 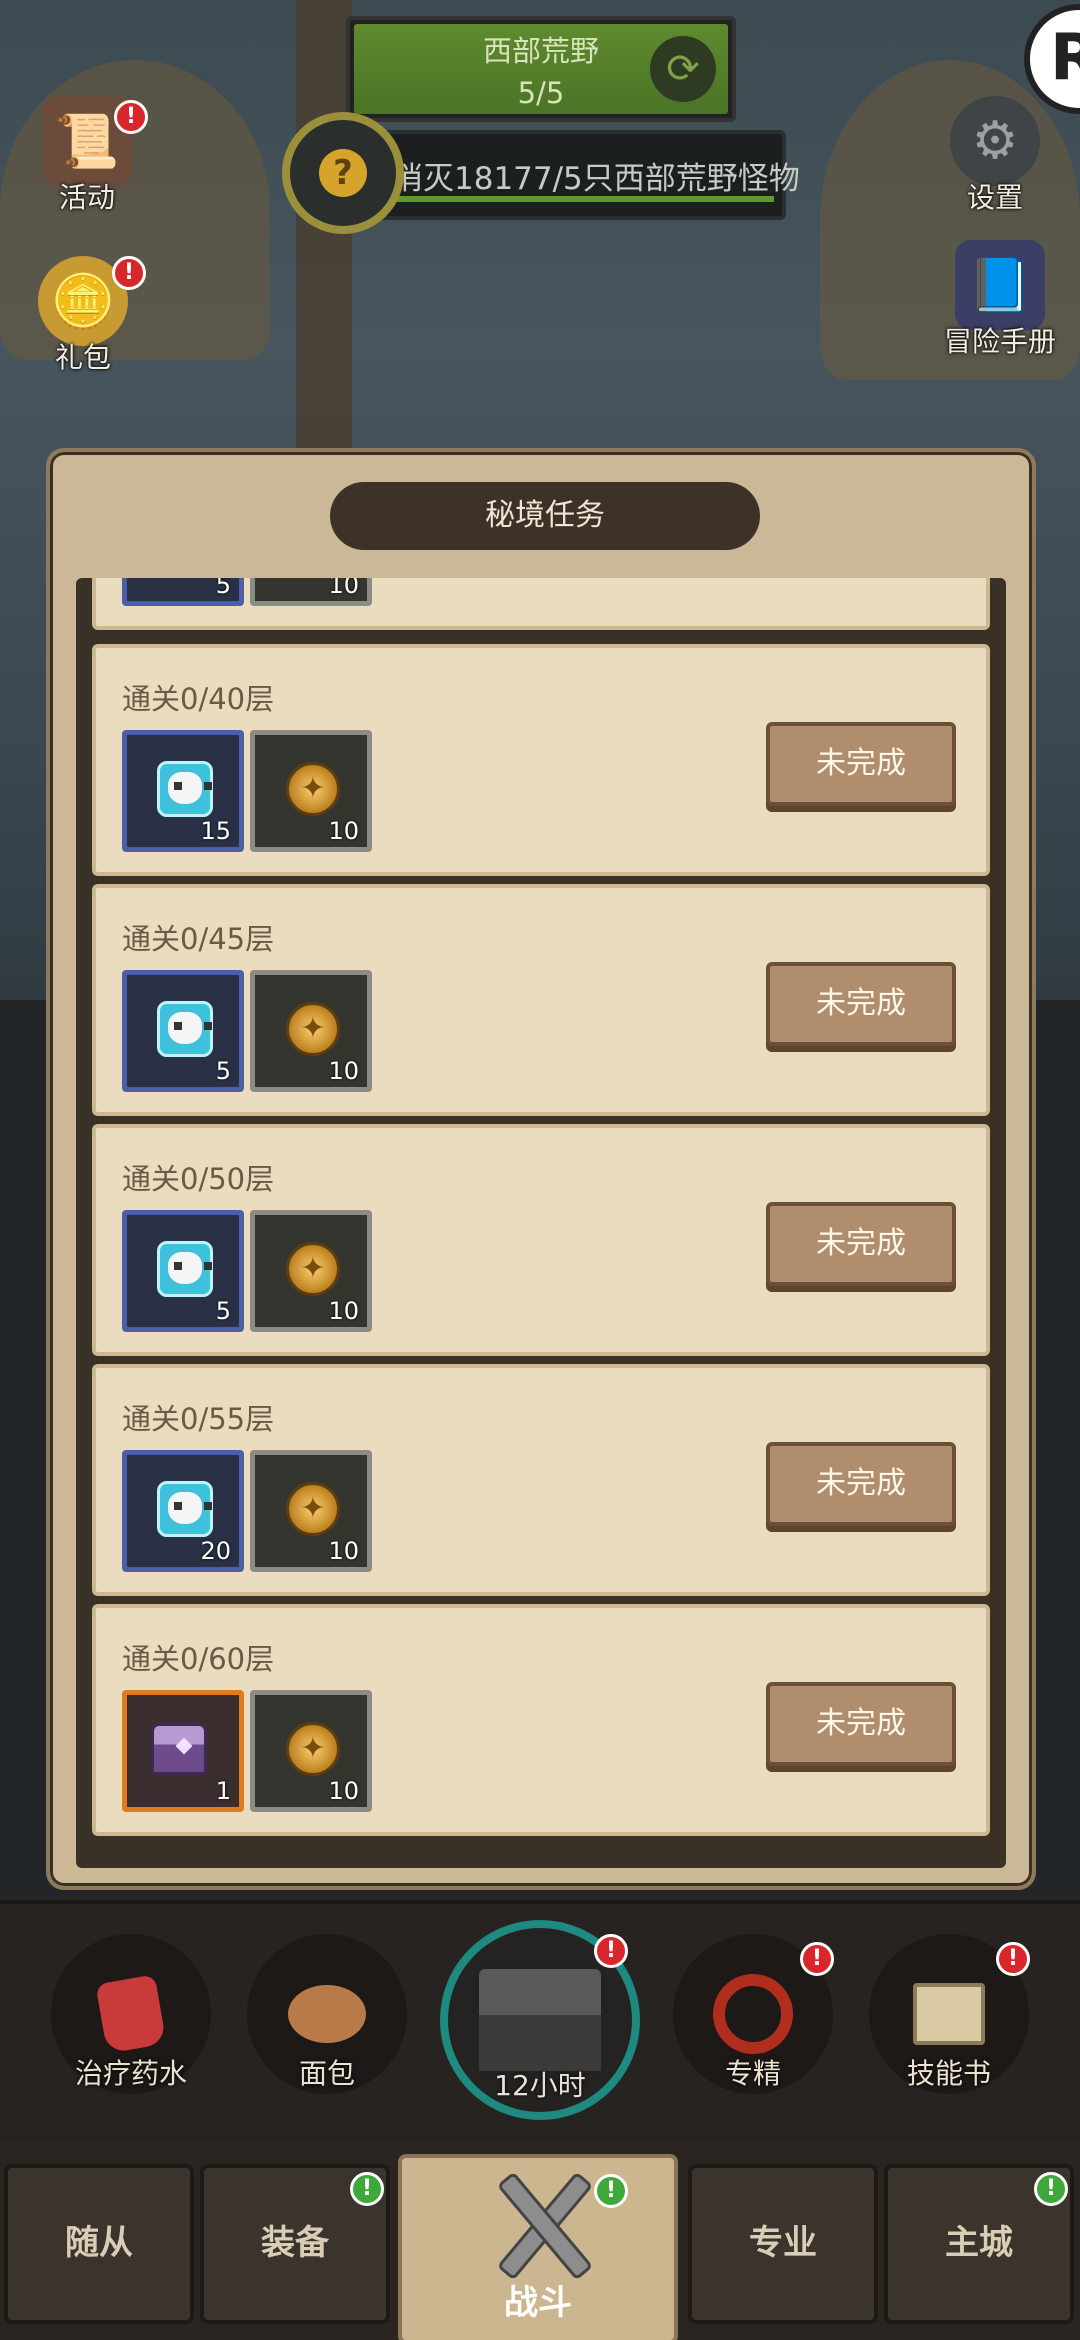 I want to click on tab-main-city: 主城 !, so click(x=979, y=2244).